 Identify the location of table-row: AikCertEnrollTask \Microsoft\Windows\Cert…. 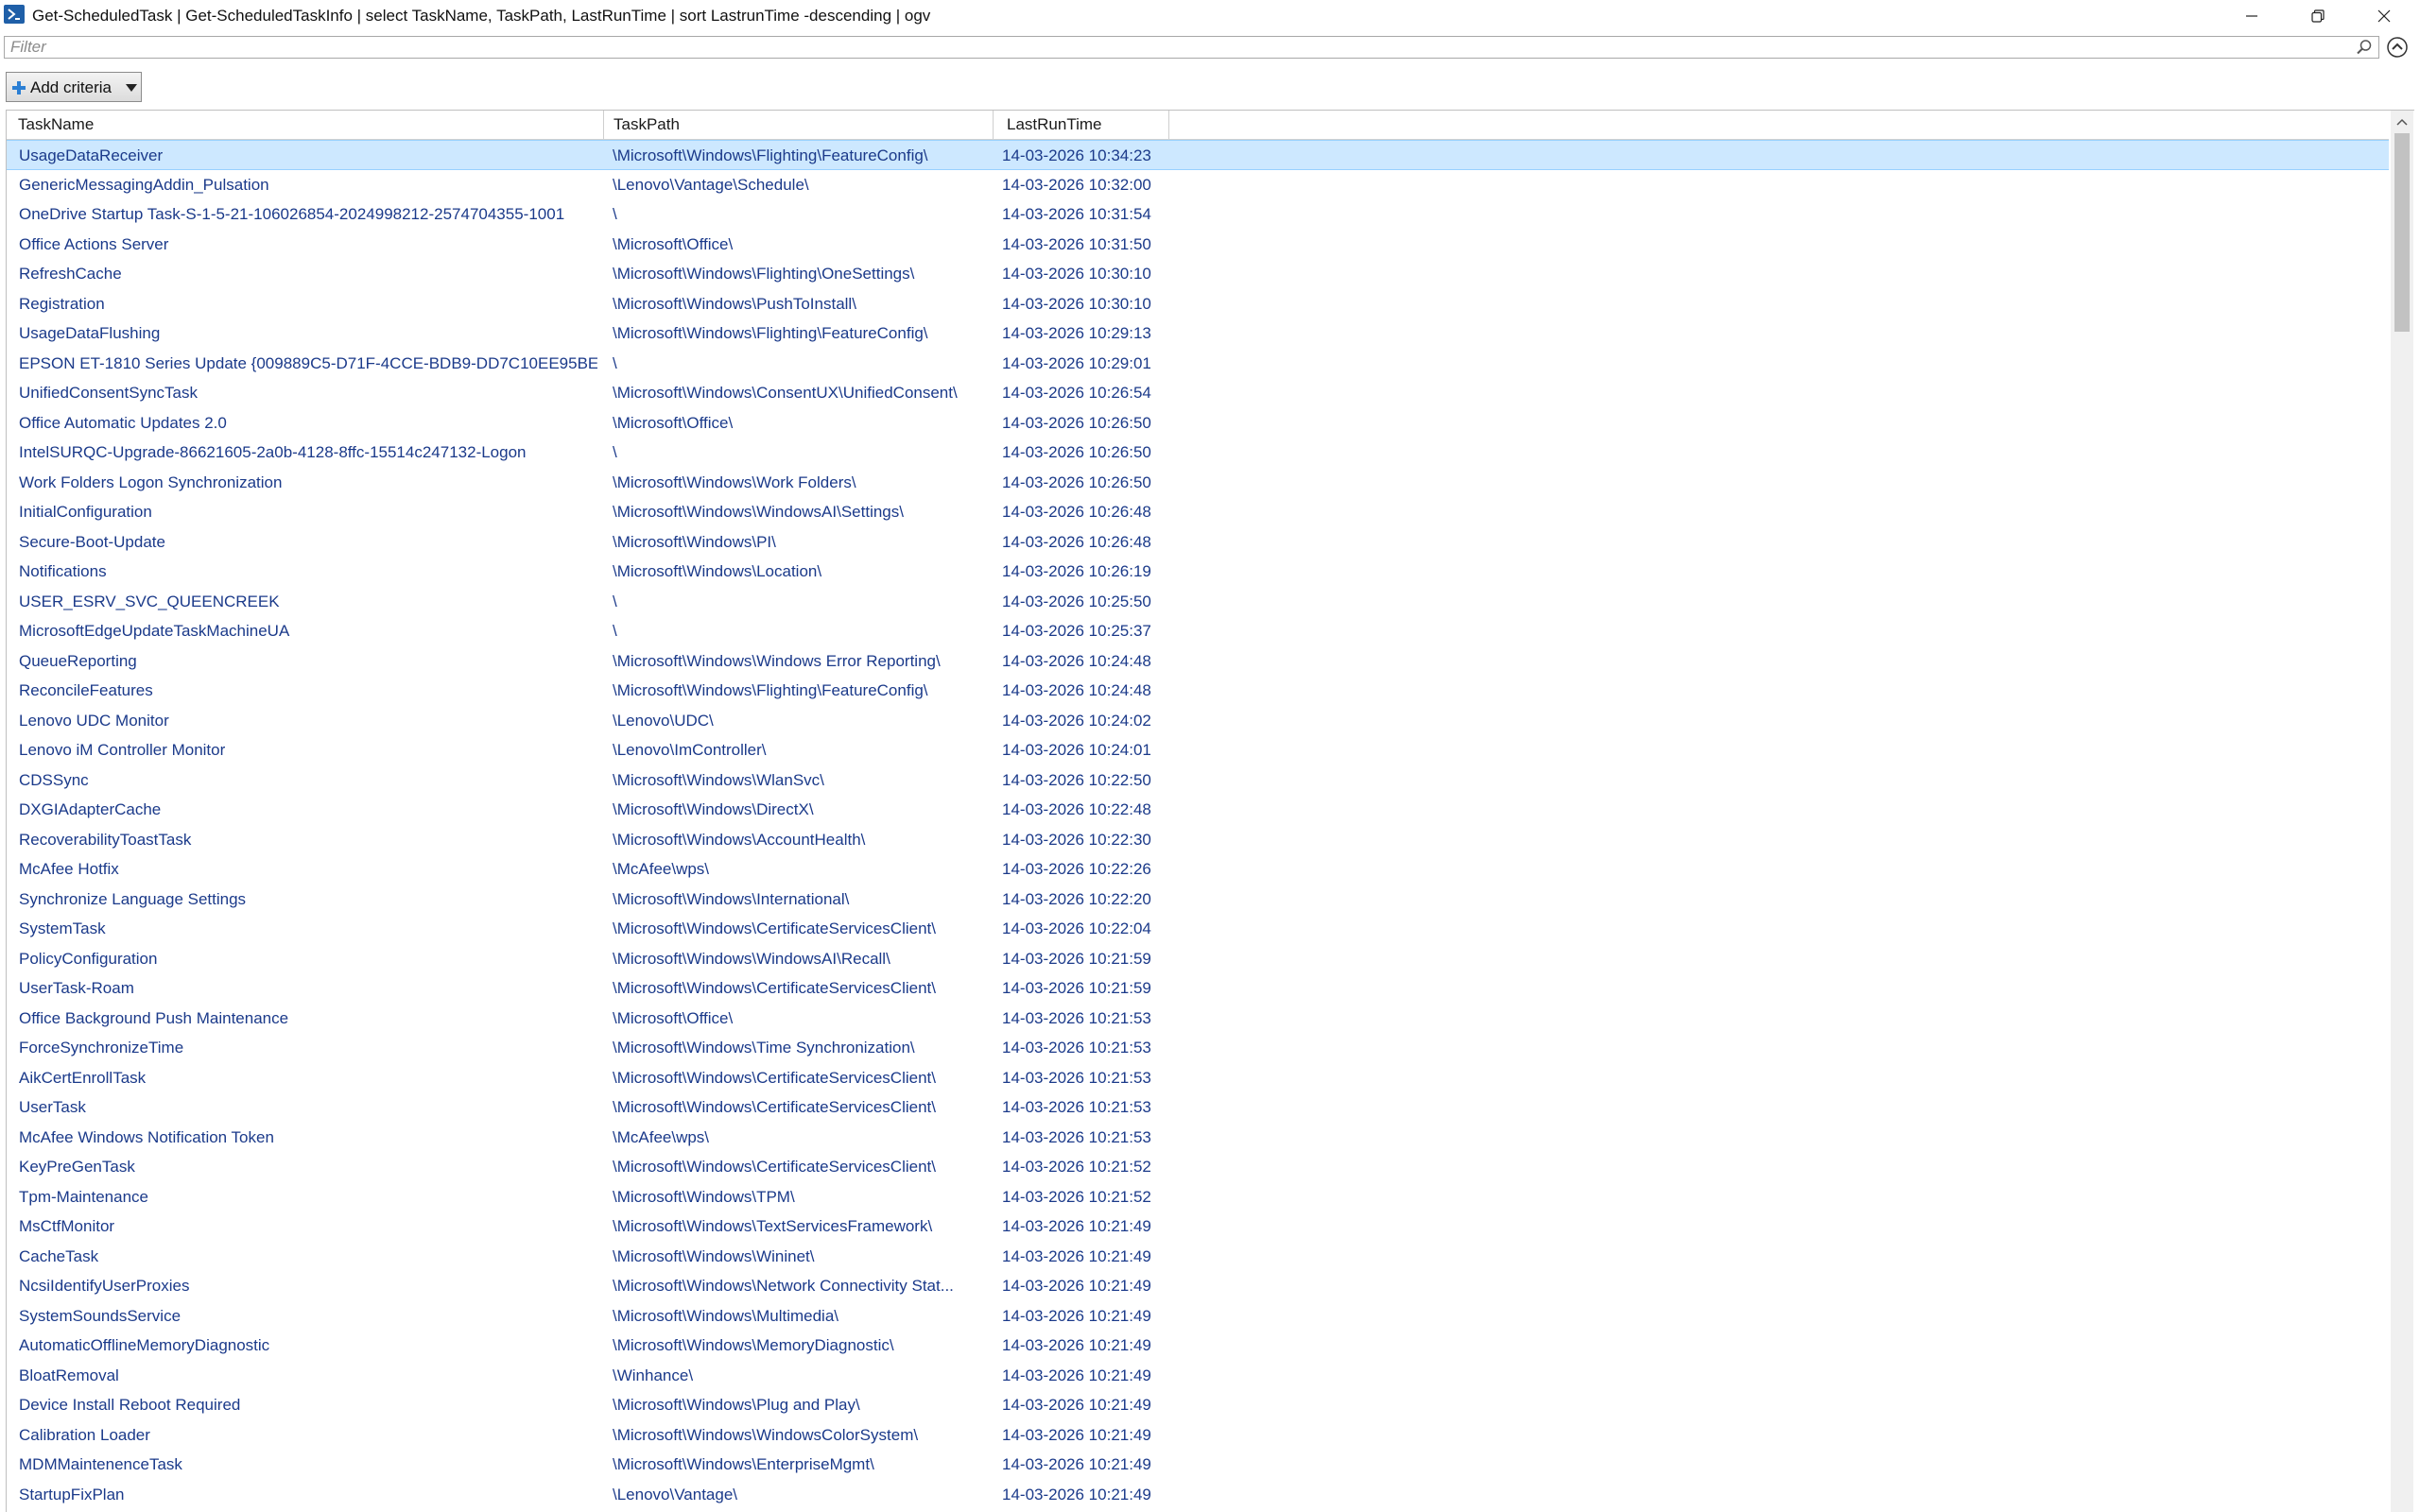
(1198, 1078).